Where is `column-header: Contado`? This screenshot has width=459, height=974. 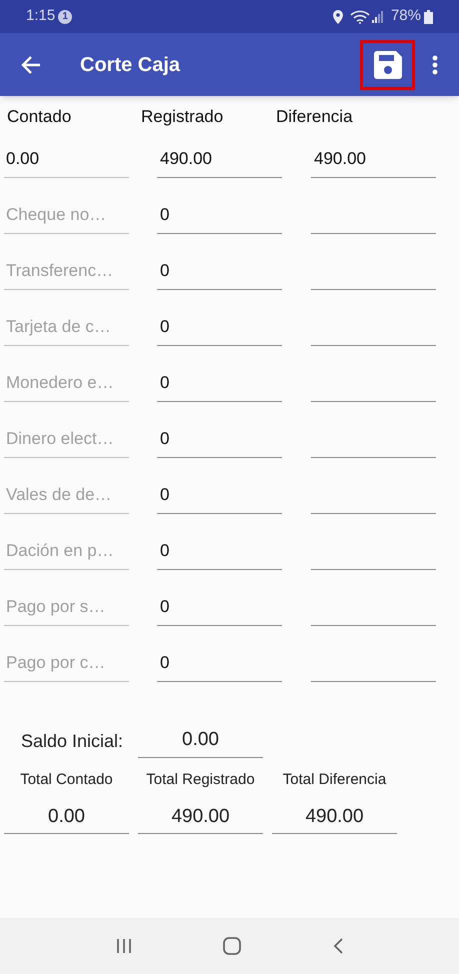
column-header: Contado is located at coordinates (39, 117).